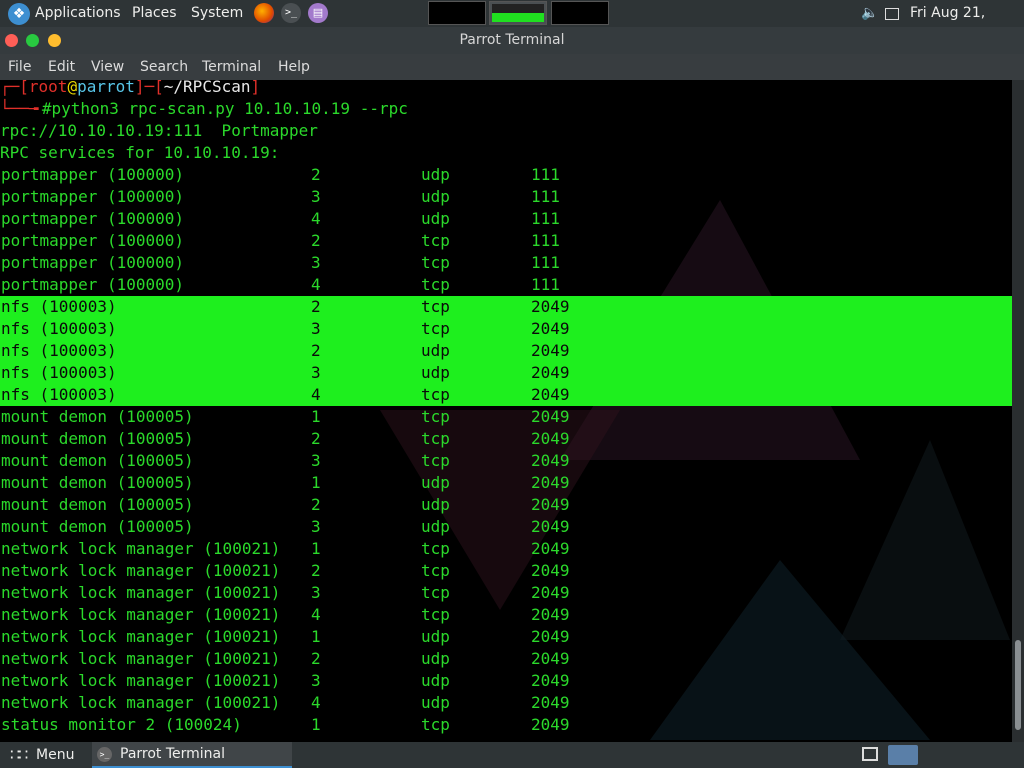 The image size is (1024, 768). Describe the element at coordinates (506, 659) in the screenshot. I see `rpc-service-row: network lock manager (100021) 2 udp 2049` at that location.